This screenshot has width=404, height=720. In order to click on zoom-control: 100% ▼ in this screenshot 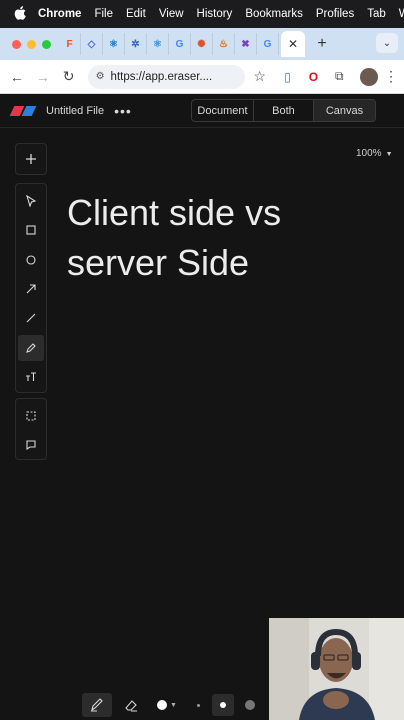, I will do `click(374, 153)`.